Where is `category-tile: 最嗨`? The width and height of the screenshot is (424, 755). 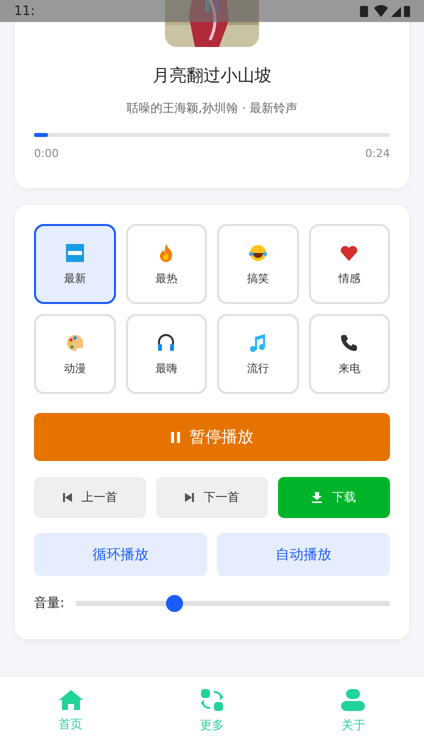
category-tile: 最嗨 is located at coordinates (166, 354).